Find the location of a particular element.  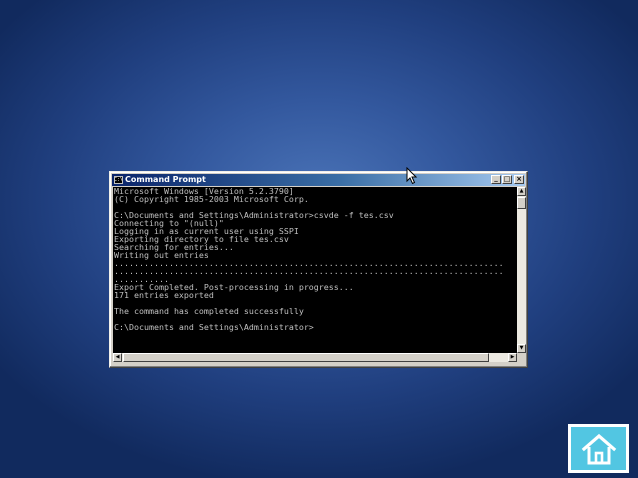

scroll-up-button: ▲ is located at coordinates (521, 191).